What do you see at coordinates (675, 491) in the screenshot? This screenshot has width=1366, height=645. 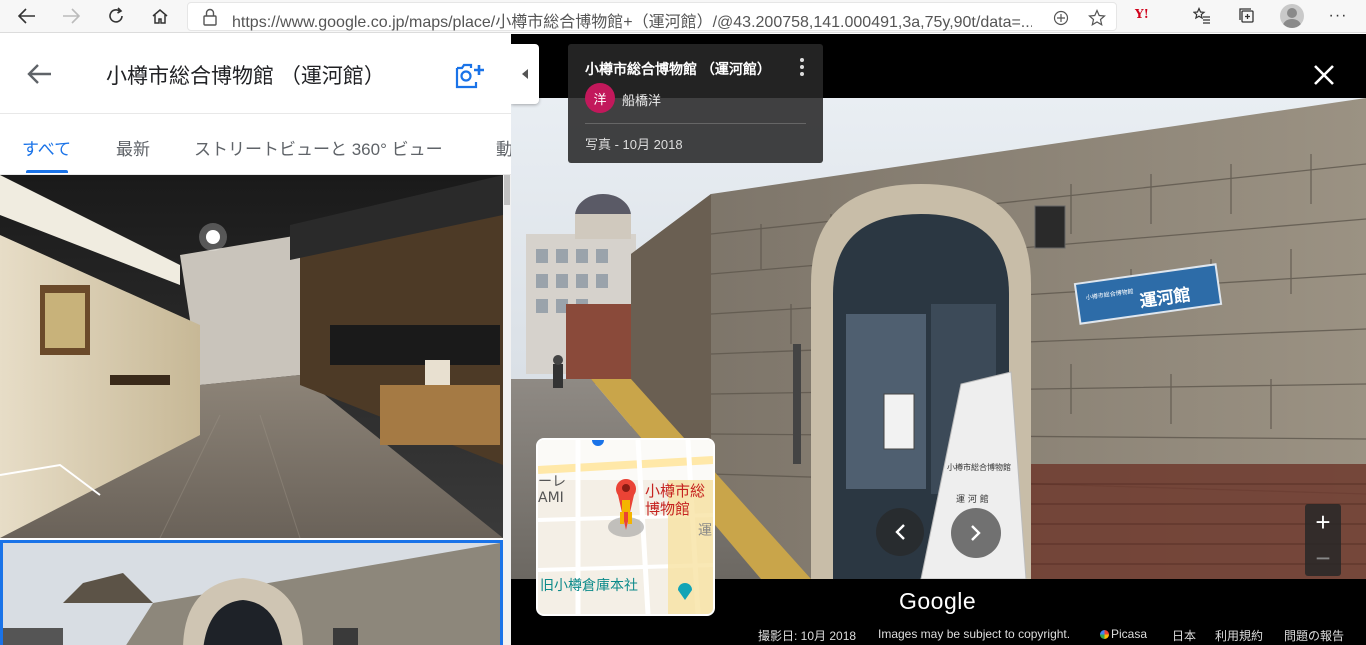 I see `mini-map-label-1: 小樽市総` at bounding box center [675, 491].